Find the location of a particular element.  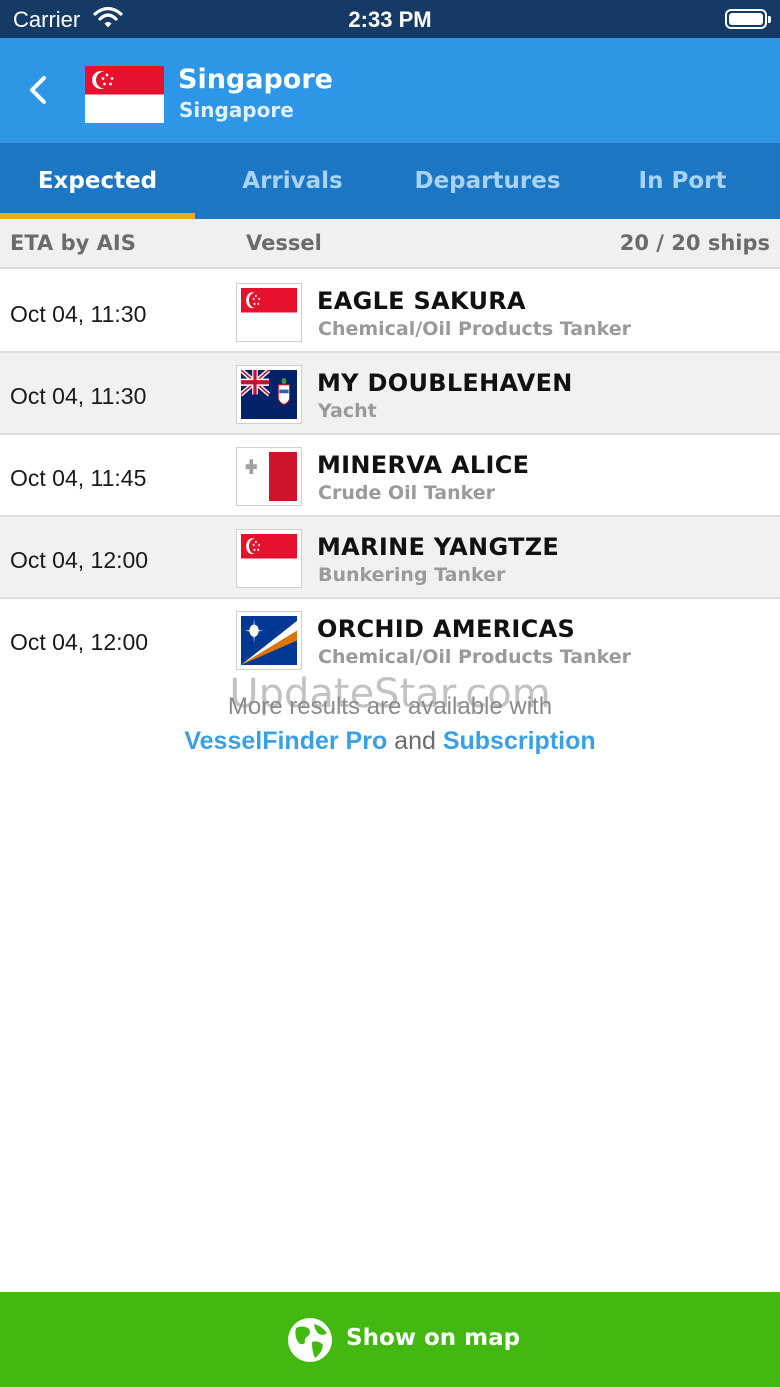

vesselfinder-pro-link: VesselFinder Pro is located at coordinates (285, 741).